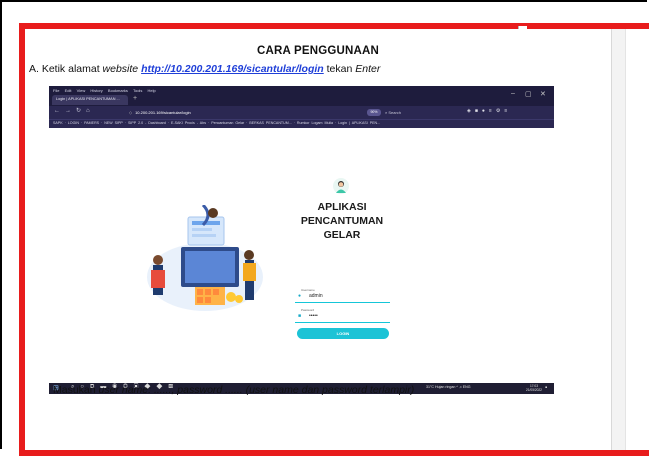 Image resolution: width=649 pixels, height=456 pixels. What do you see at coordinates (242, 113) in the screenshot?
I see `address-bar: ◇ 10.200.201.169/sicantular/login` at bounding box center [242, 113].